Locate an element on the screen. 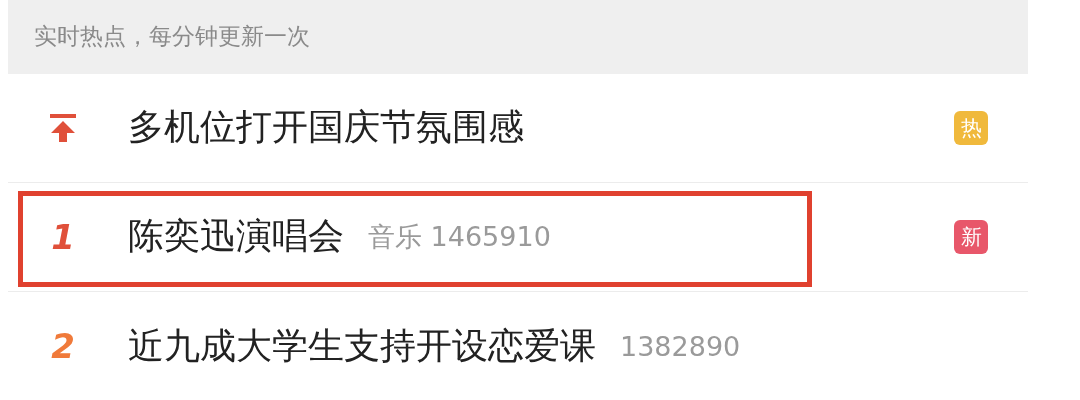  topic-meta: 音乐 1465910 is located at coordinates (459, 236).